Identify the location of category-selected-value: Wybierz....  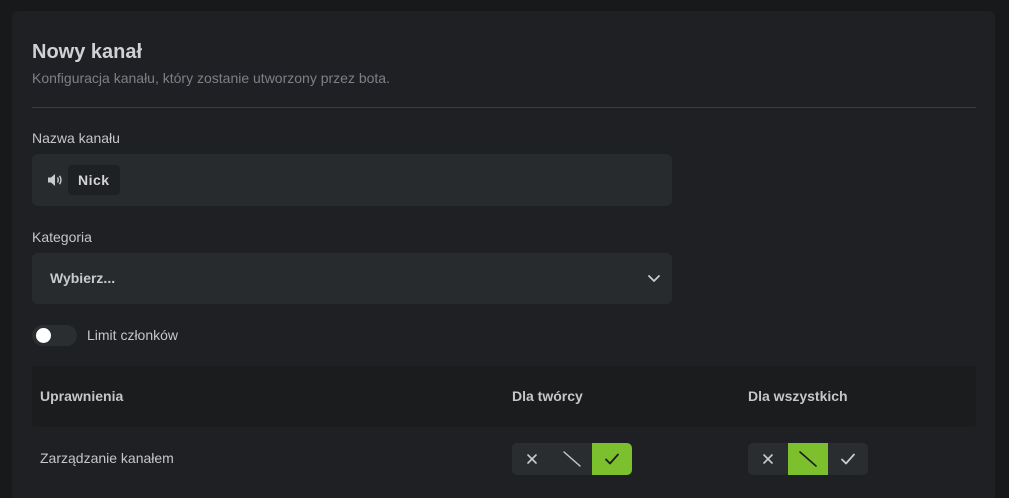
(83, 278).